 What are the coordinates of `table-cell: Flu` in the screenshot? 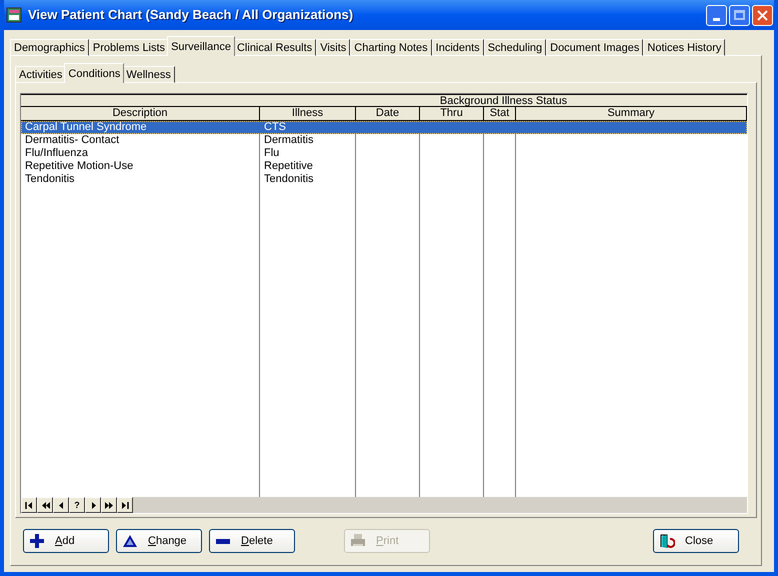 It's located at (272, 153).